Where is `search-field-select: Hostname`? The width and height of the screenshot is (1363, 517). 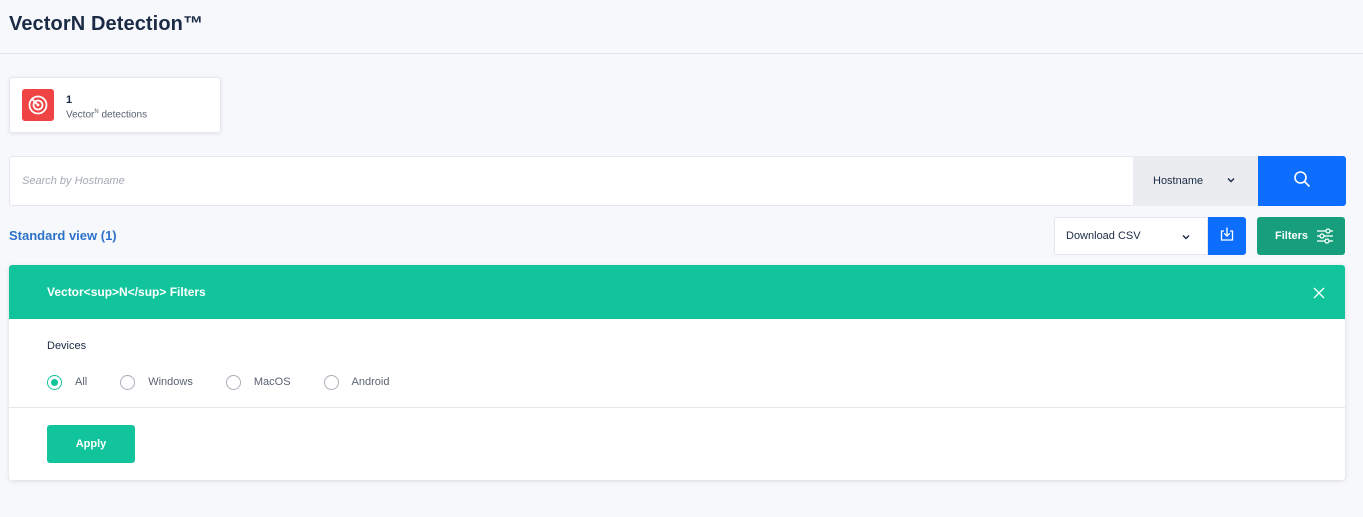 search-field-select: Hostname is located at coordinates (1195, 181).